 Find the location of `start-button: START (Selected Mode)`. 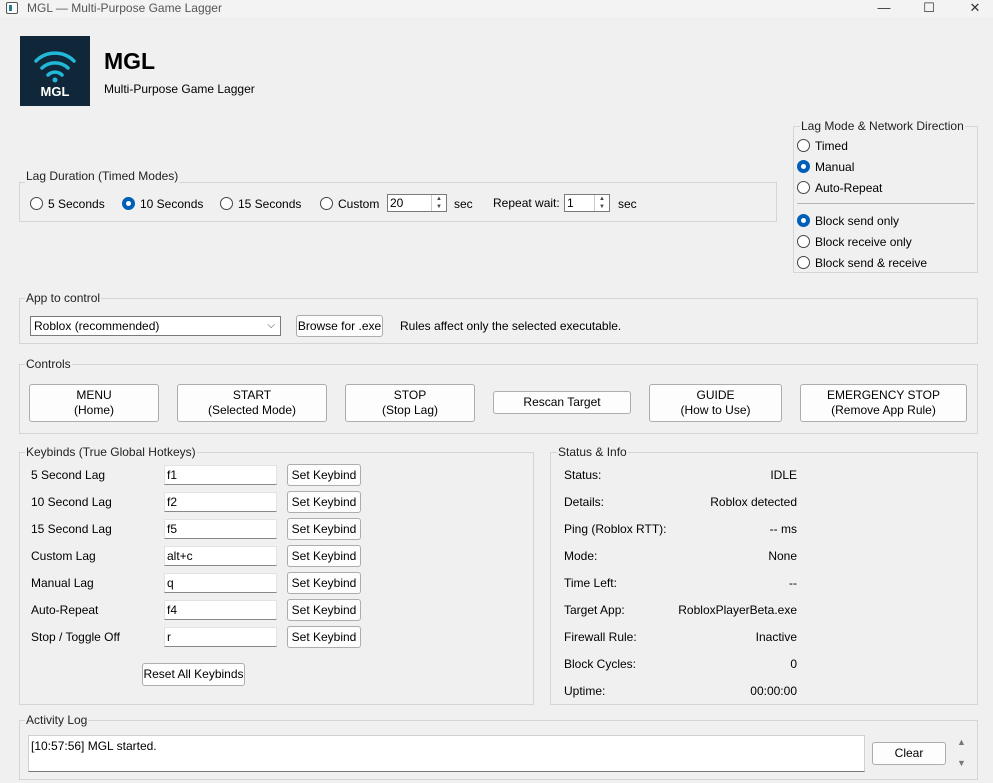

start-button: START (Selected Mode) is located at coordinates (252, 403).